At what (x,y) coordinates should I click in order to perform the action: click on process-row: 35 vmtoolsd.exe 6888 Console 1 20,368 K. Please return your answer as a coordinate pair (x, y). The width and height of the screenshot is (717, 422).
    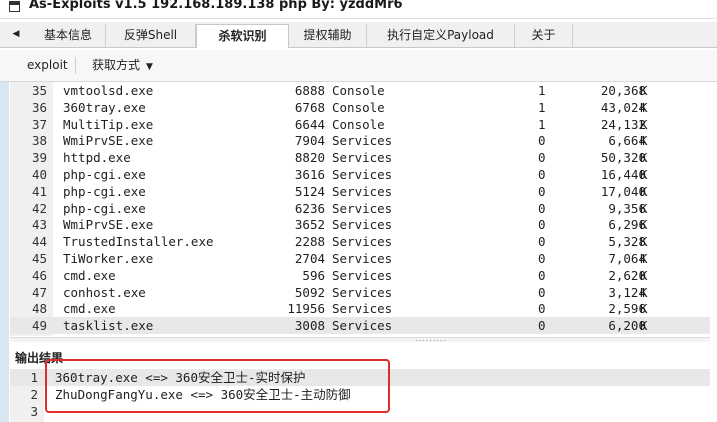
    Looking at the image, I should click on (360, 90).